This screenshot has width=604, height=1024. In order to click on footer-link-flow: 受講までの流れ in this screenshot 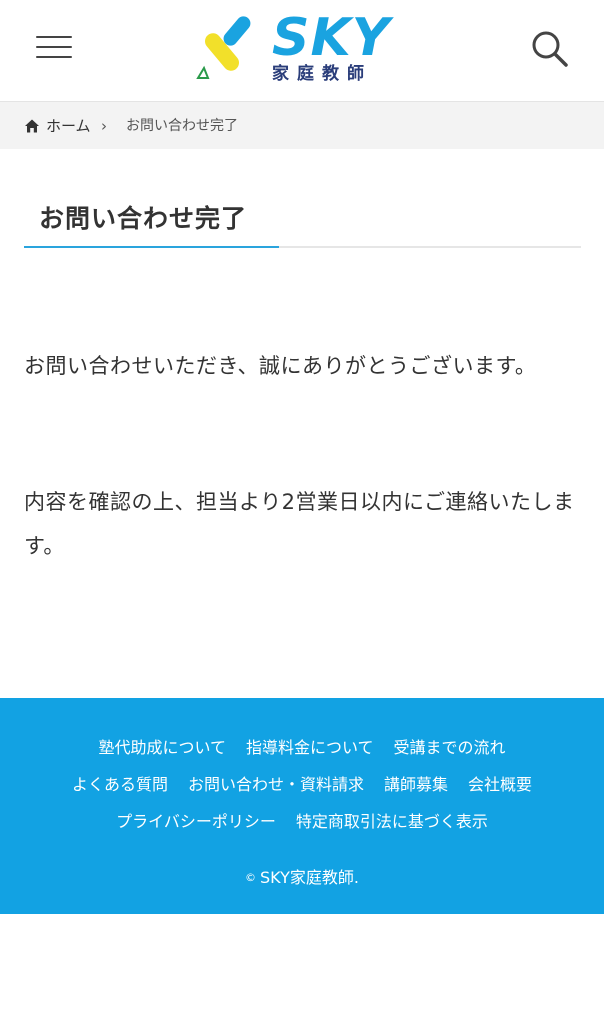, I will do `click(450, 748)`.